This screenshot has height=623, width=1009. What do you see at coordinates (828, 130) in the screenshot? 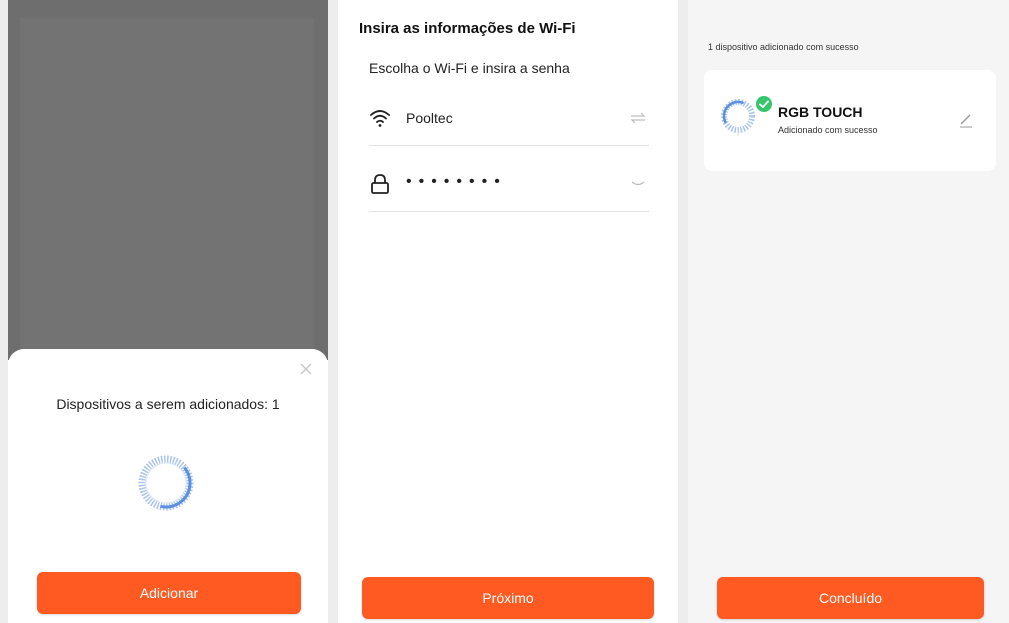
I see `device-status: Adicionado com sucesso` at bounding box center [828, 130].